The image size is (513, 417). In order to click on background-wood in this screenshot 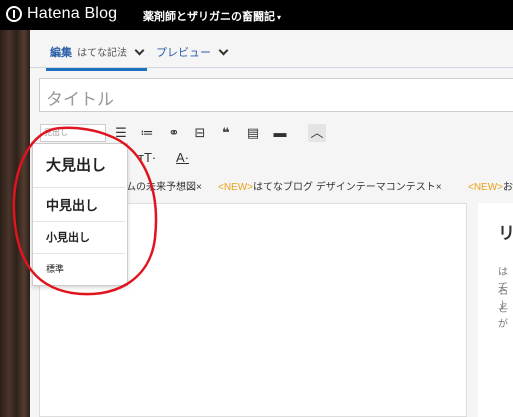, I will do `click(15, 223)`.